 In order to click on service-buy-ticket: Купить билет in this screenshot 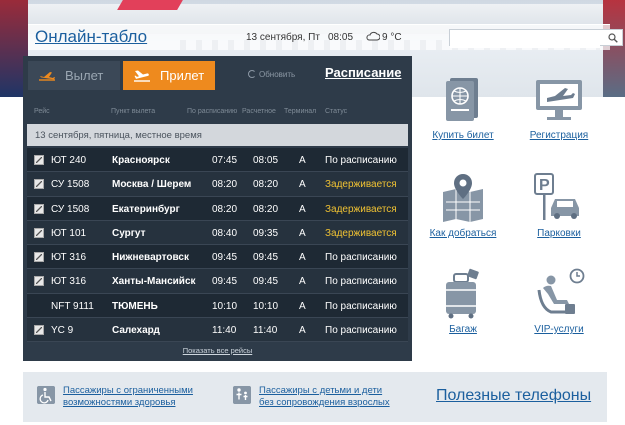, I will do `click(463, 107)`.